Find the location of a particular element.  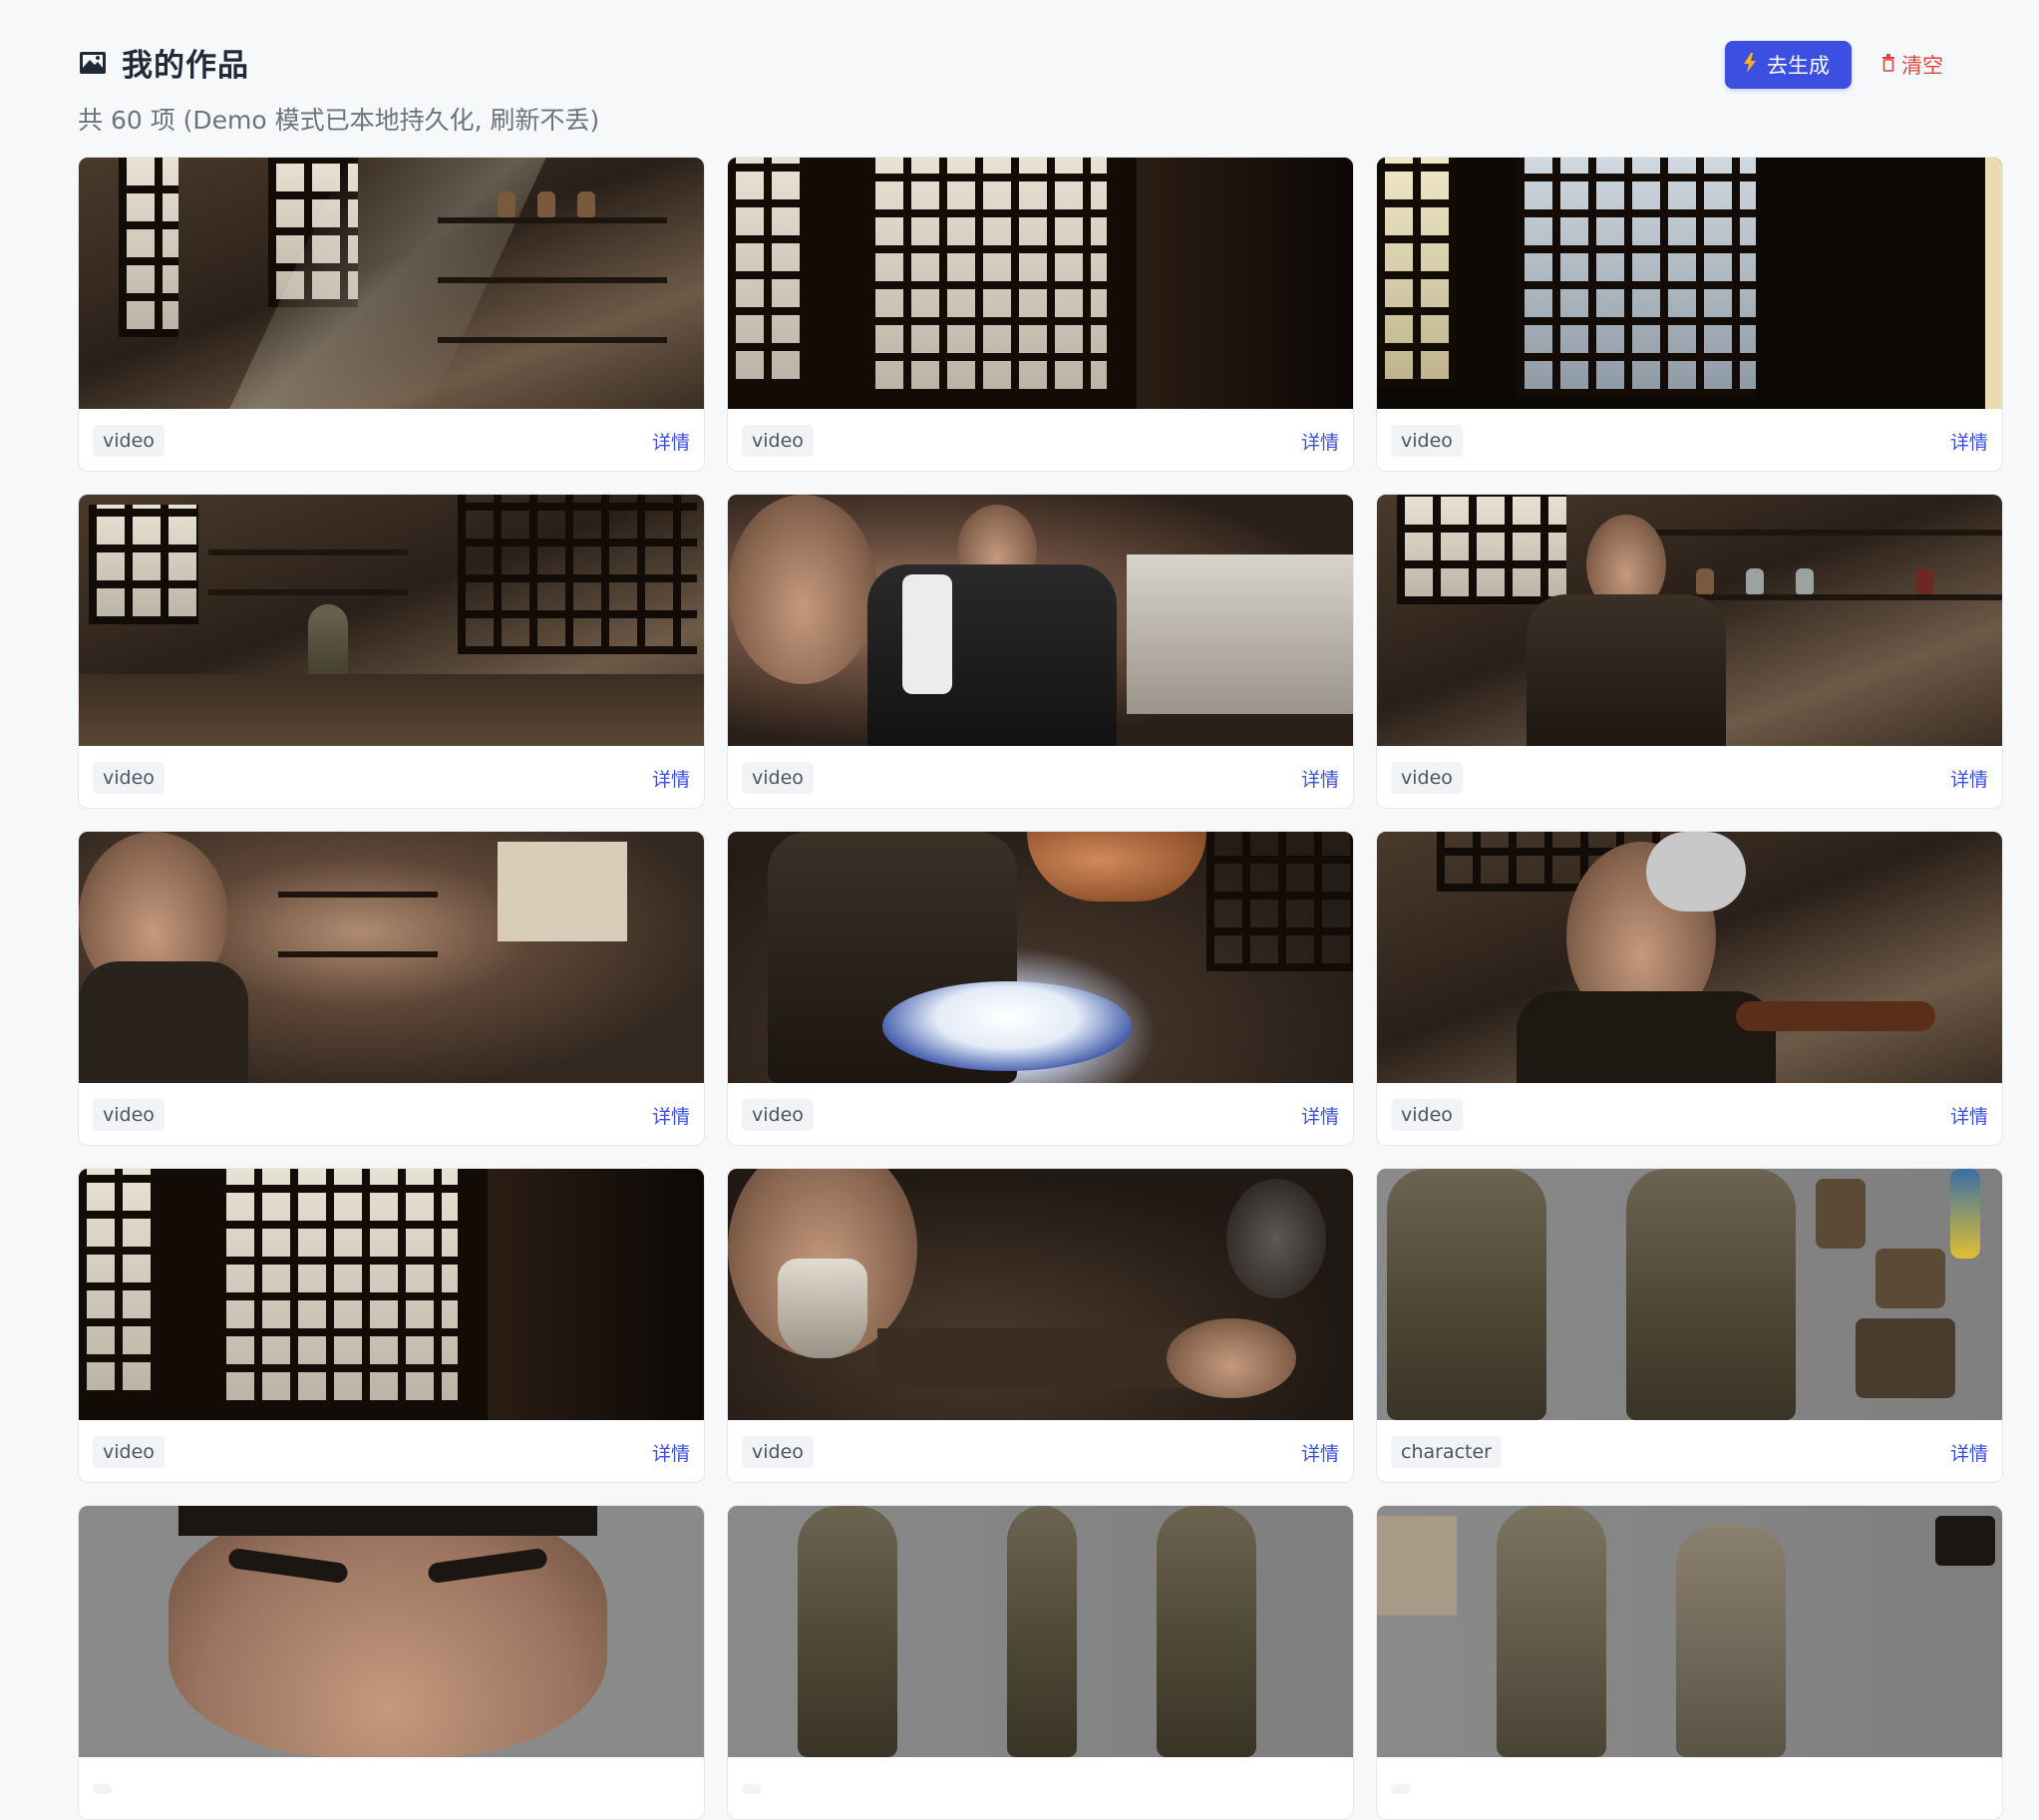

work-card: character 详情 is located at coordinates (1689, 1325).